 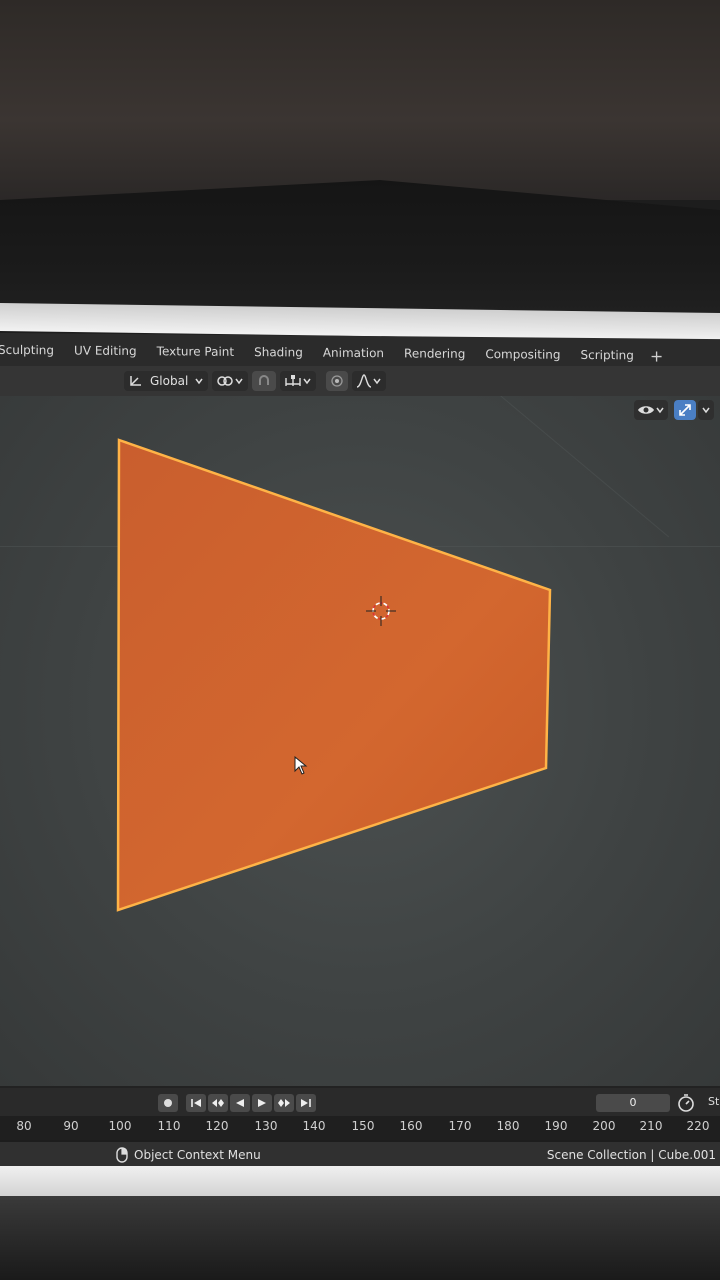 What do you see at coordinates (360, 1238) in the screenshot?
I see `monitor-bezel-bottom` at bounding box center [360, 1238].